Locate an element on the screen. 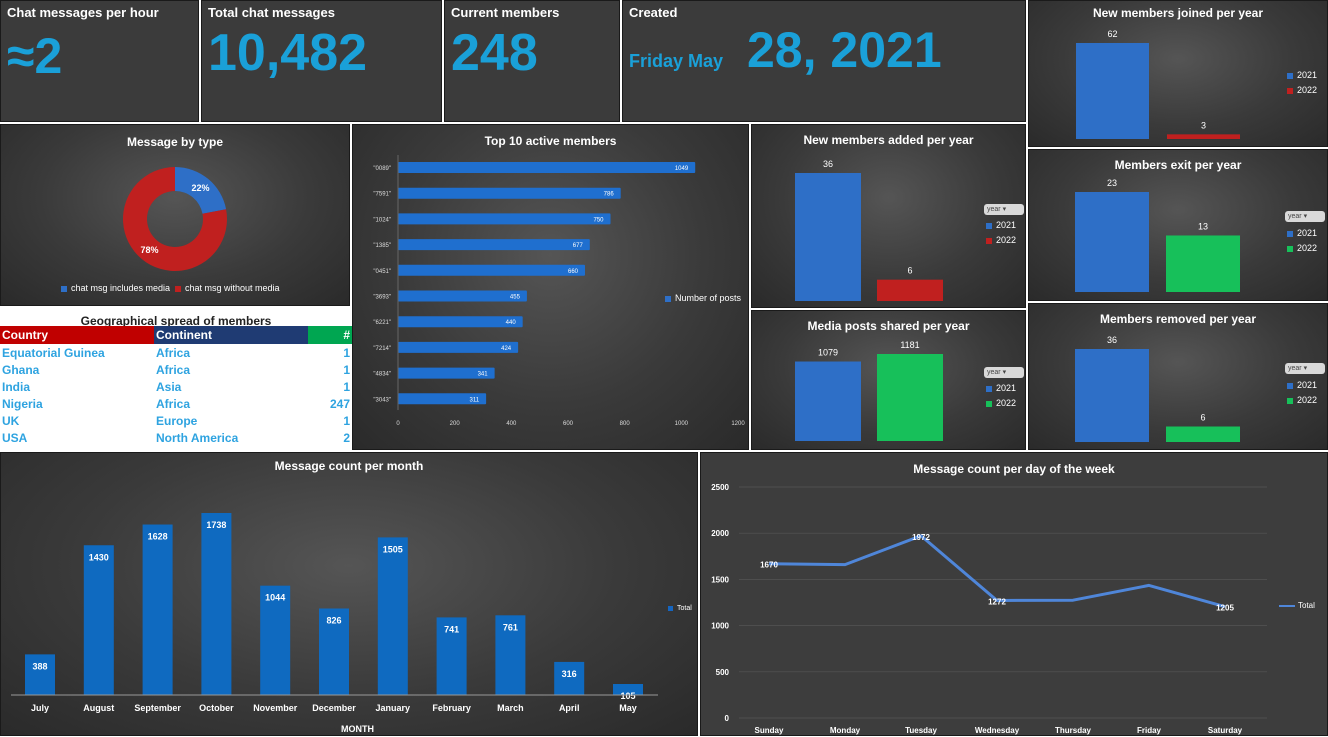 This screenshot has width=1328, height=737. bar-"1385" is located at coordinates (494, 245).